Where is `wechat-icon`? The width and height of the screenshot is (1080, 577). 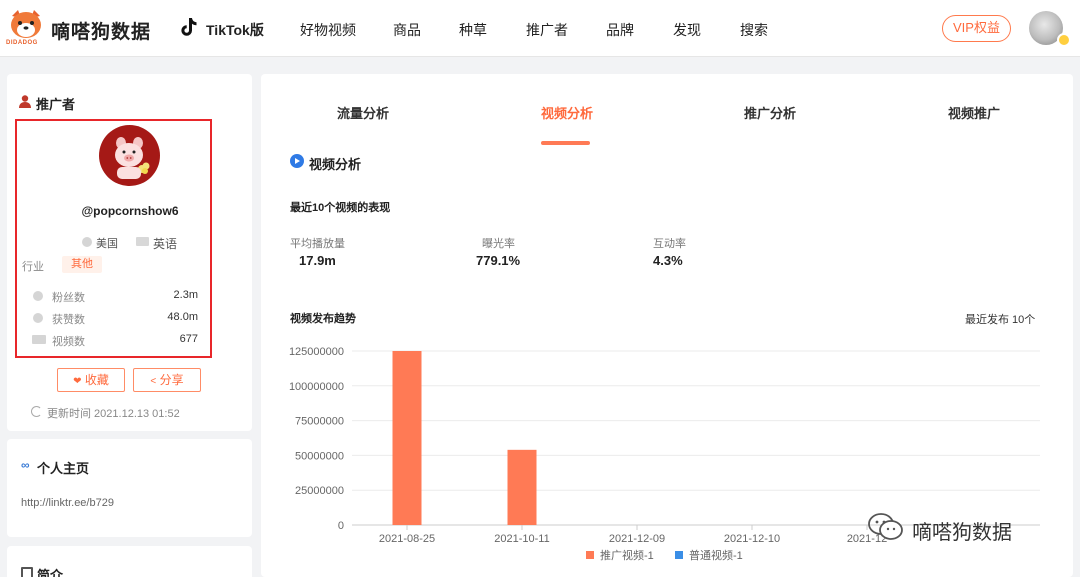 wechat-icon is located at coordinates (885, 526).